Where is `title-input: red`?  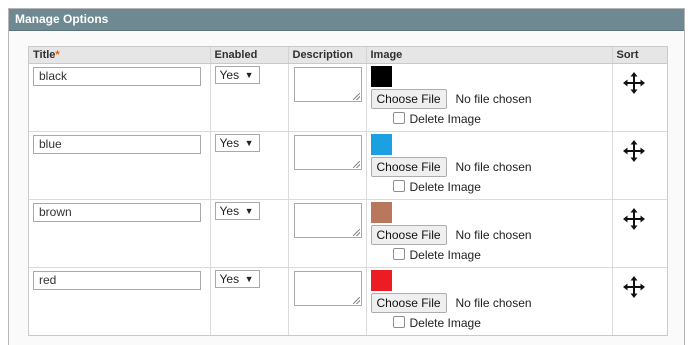 title-input: red is located at coordinates (117, 280).